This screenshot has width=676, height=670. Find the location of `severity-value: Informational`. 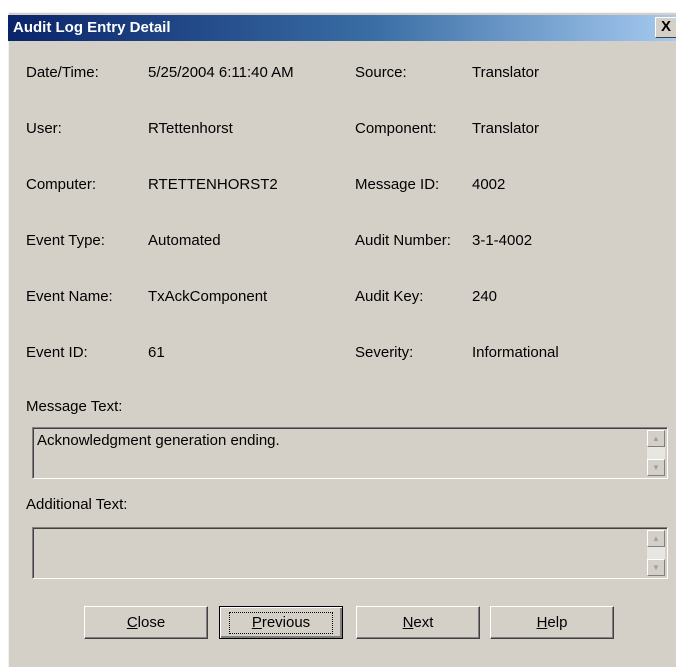

severity-value: Informational is located at coordinates (515, 352).